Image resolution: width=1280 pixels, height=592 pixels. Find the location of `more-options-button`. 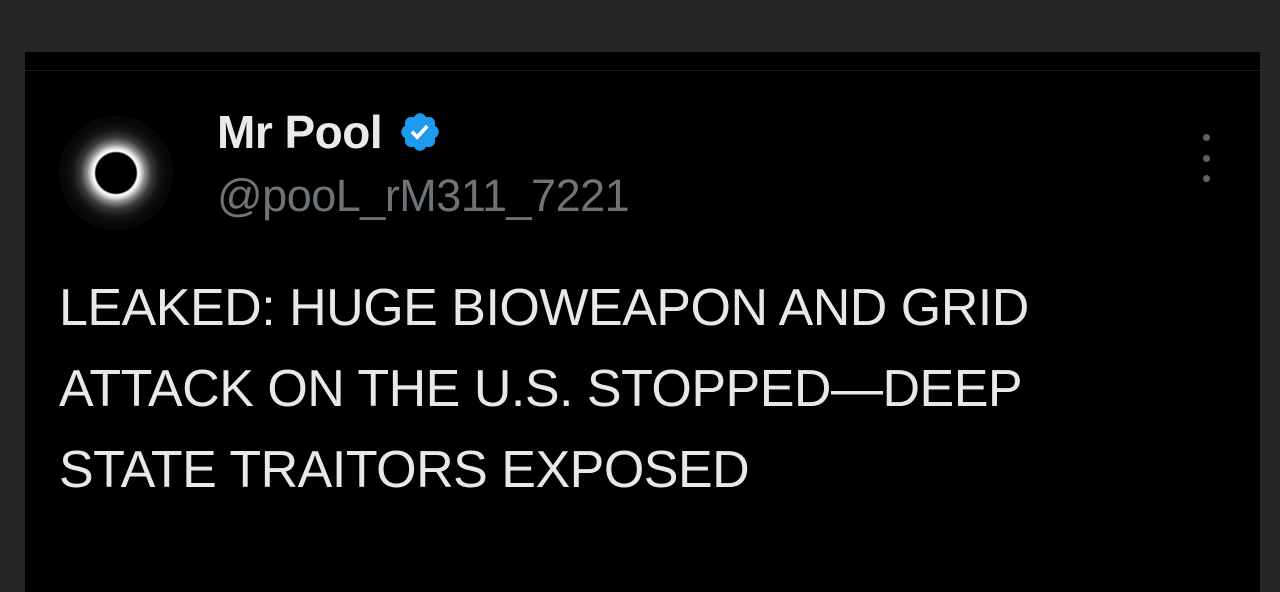

more-options-button is located at coordinates (1206, 158).